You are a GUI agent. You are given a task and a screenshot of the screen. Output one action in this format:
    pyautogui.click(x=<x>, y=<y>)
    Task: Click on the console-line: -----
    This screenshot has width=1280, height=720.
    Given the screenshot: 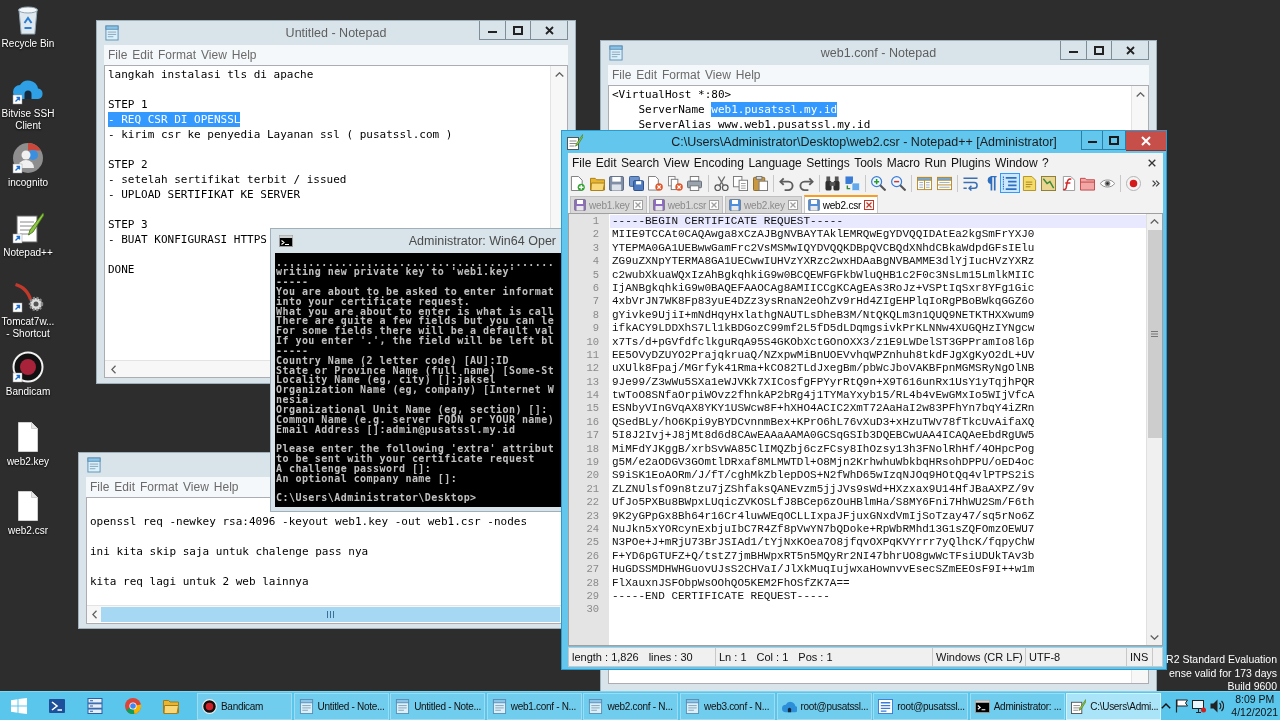 What is the action you would take?
    pyautogui.click(x=292, y=350)
    